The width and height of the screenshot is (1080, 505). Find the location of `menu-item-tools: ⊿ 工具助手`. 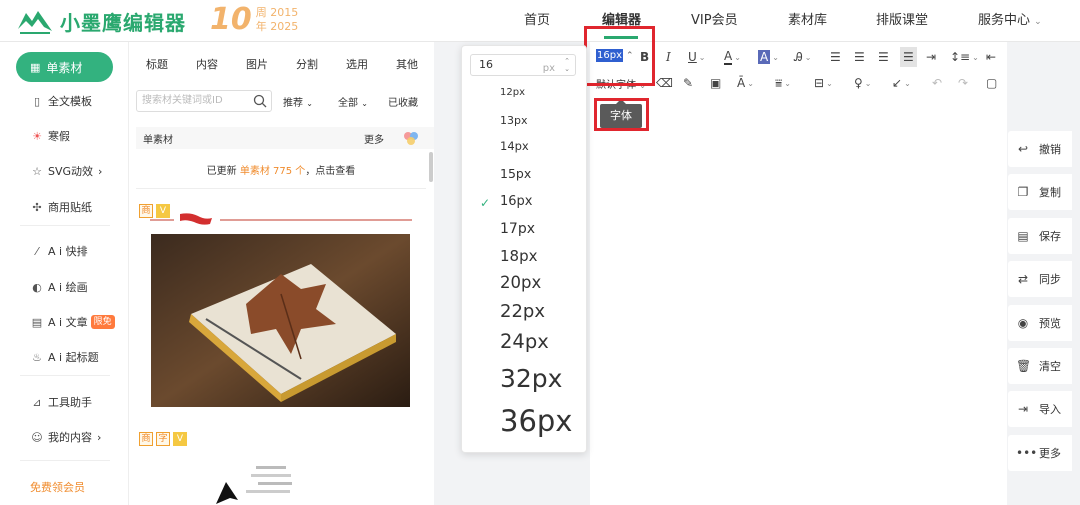

menu-item-tools: ⊿ 工具助手 is located at coordinates (61, 402).